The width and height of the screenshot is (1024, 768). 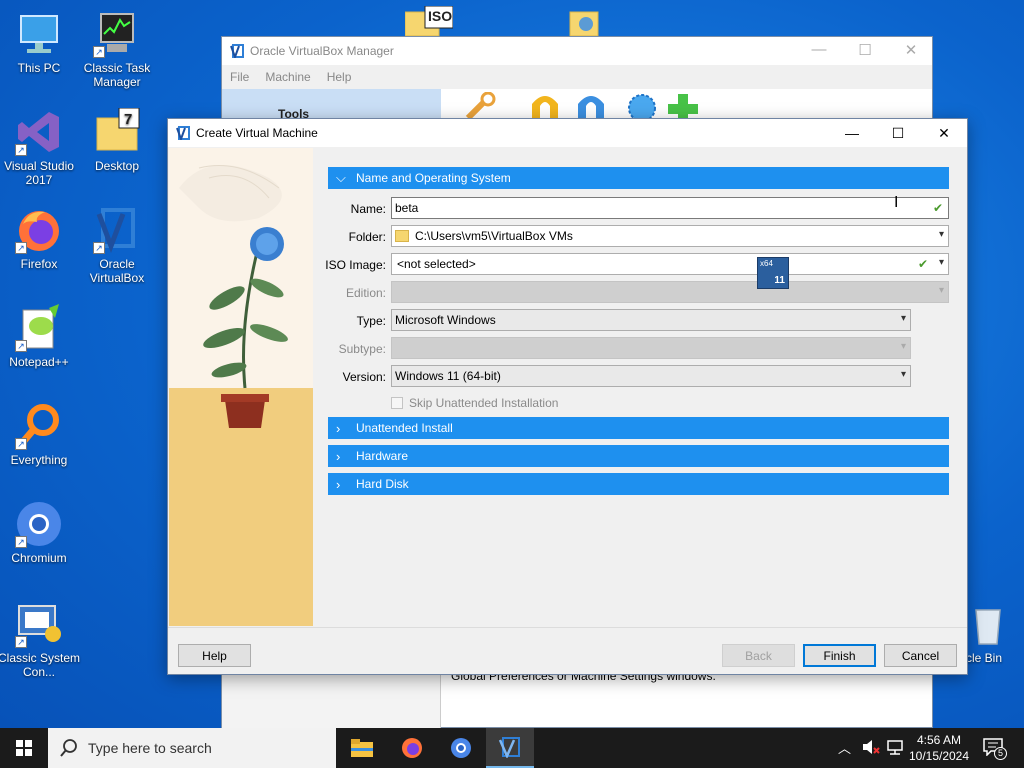 What do you see at coordinates (429, 21) in the screenshot?
I see `desktop-icon-iso-file: ISO` at bounding box center [429, 21].